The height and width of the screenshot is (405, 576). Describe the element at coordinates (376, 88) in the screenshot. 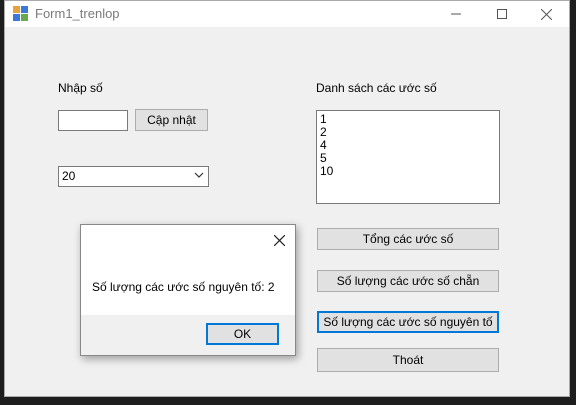

I see `divisor-list-label: Danh sách các ước số` at that location.